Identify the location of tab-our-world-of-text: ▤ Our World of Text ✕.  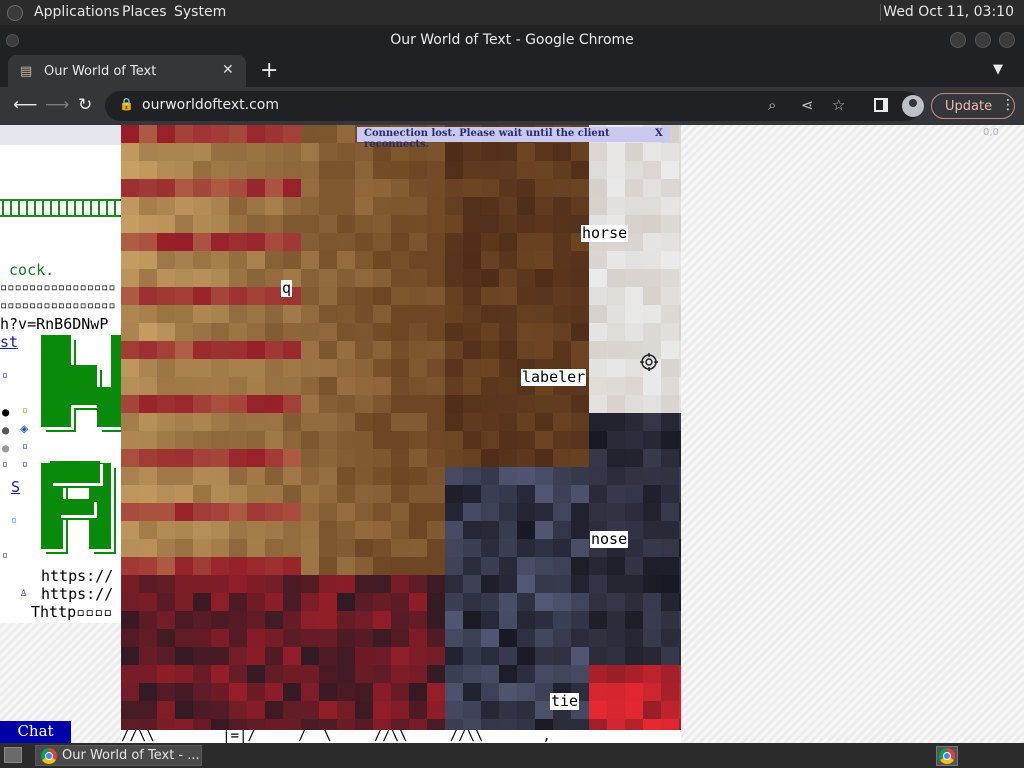
(127, 71).